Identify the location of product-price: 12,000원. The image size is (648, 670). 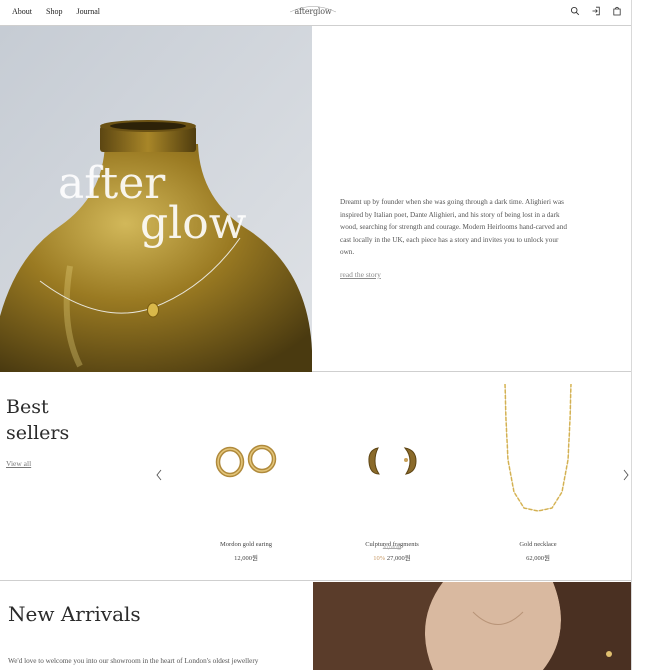
(246, 558).